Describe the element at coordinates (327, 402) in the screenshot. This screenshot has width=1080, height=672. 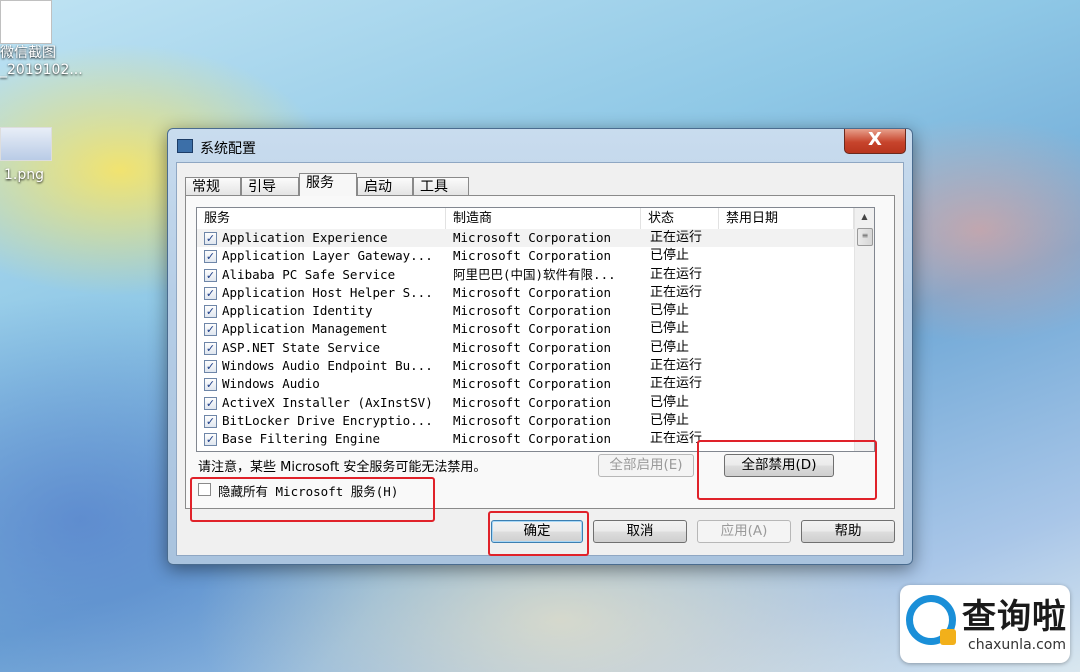
I see `service-name: ActiveX Installer (AxInstSV)` at that location.